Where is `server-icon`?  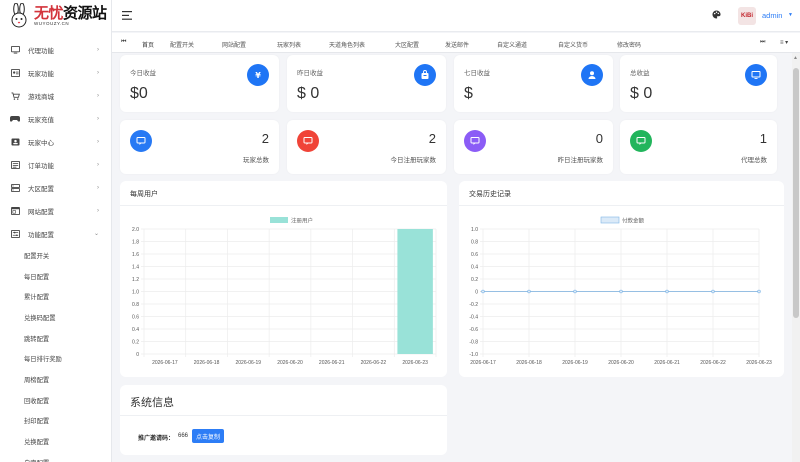
server-icon is located at coordinates (15, 188).